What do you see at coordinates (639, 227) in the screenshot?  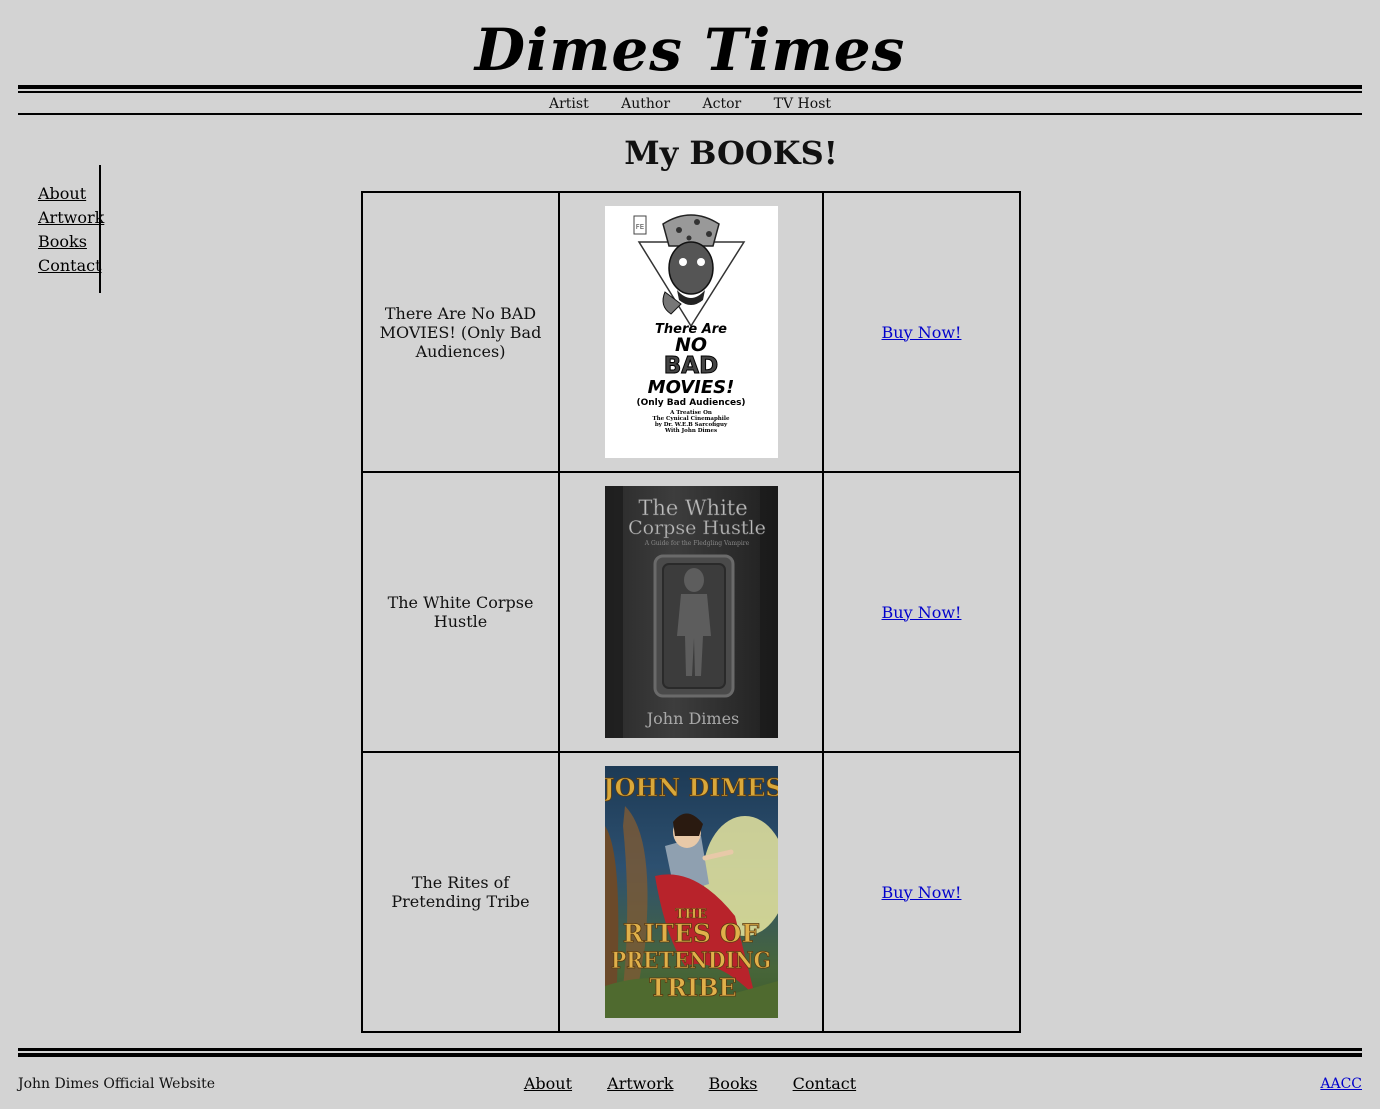 I see `svg-text: FE` at bounding box center [639, 227].